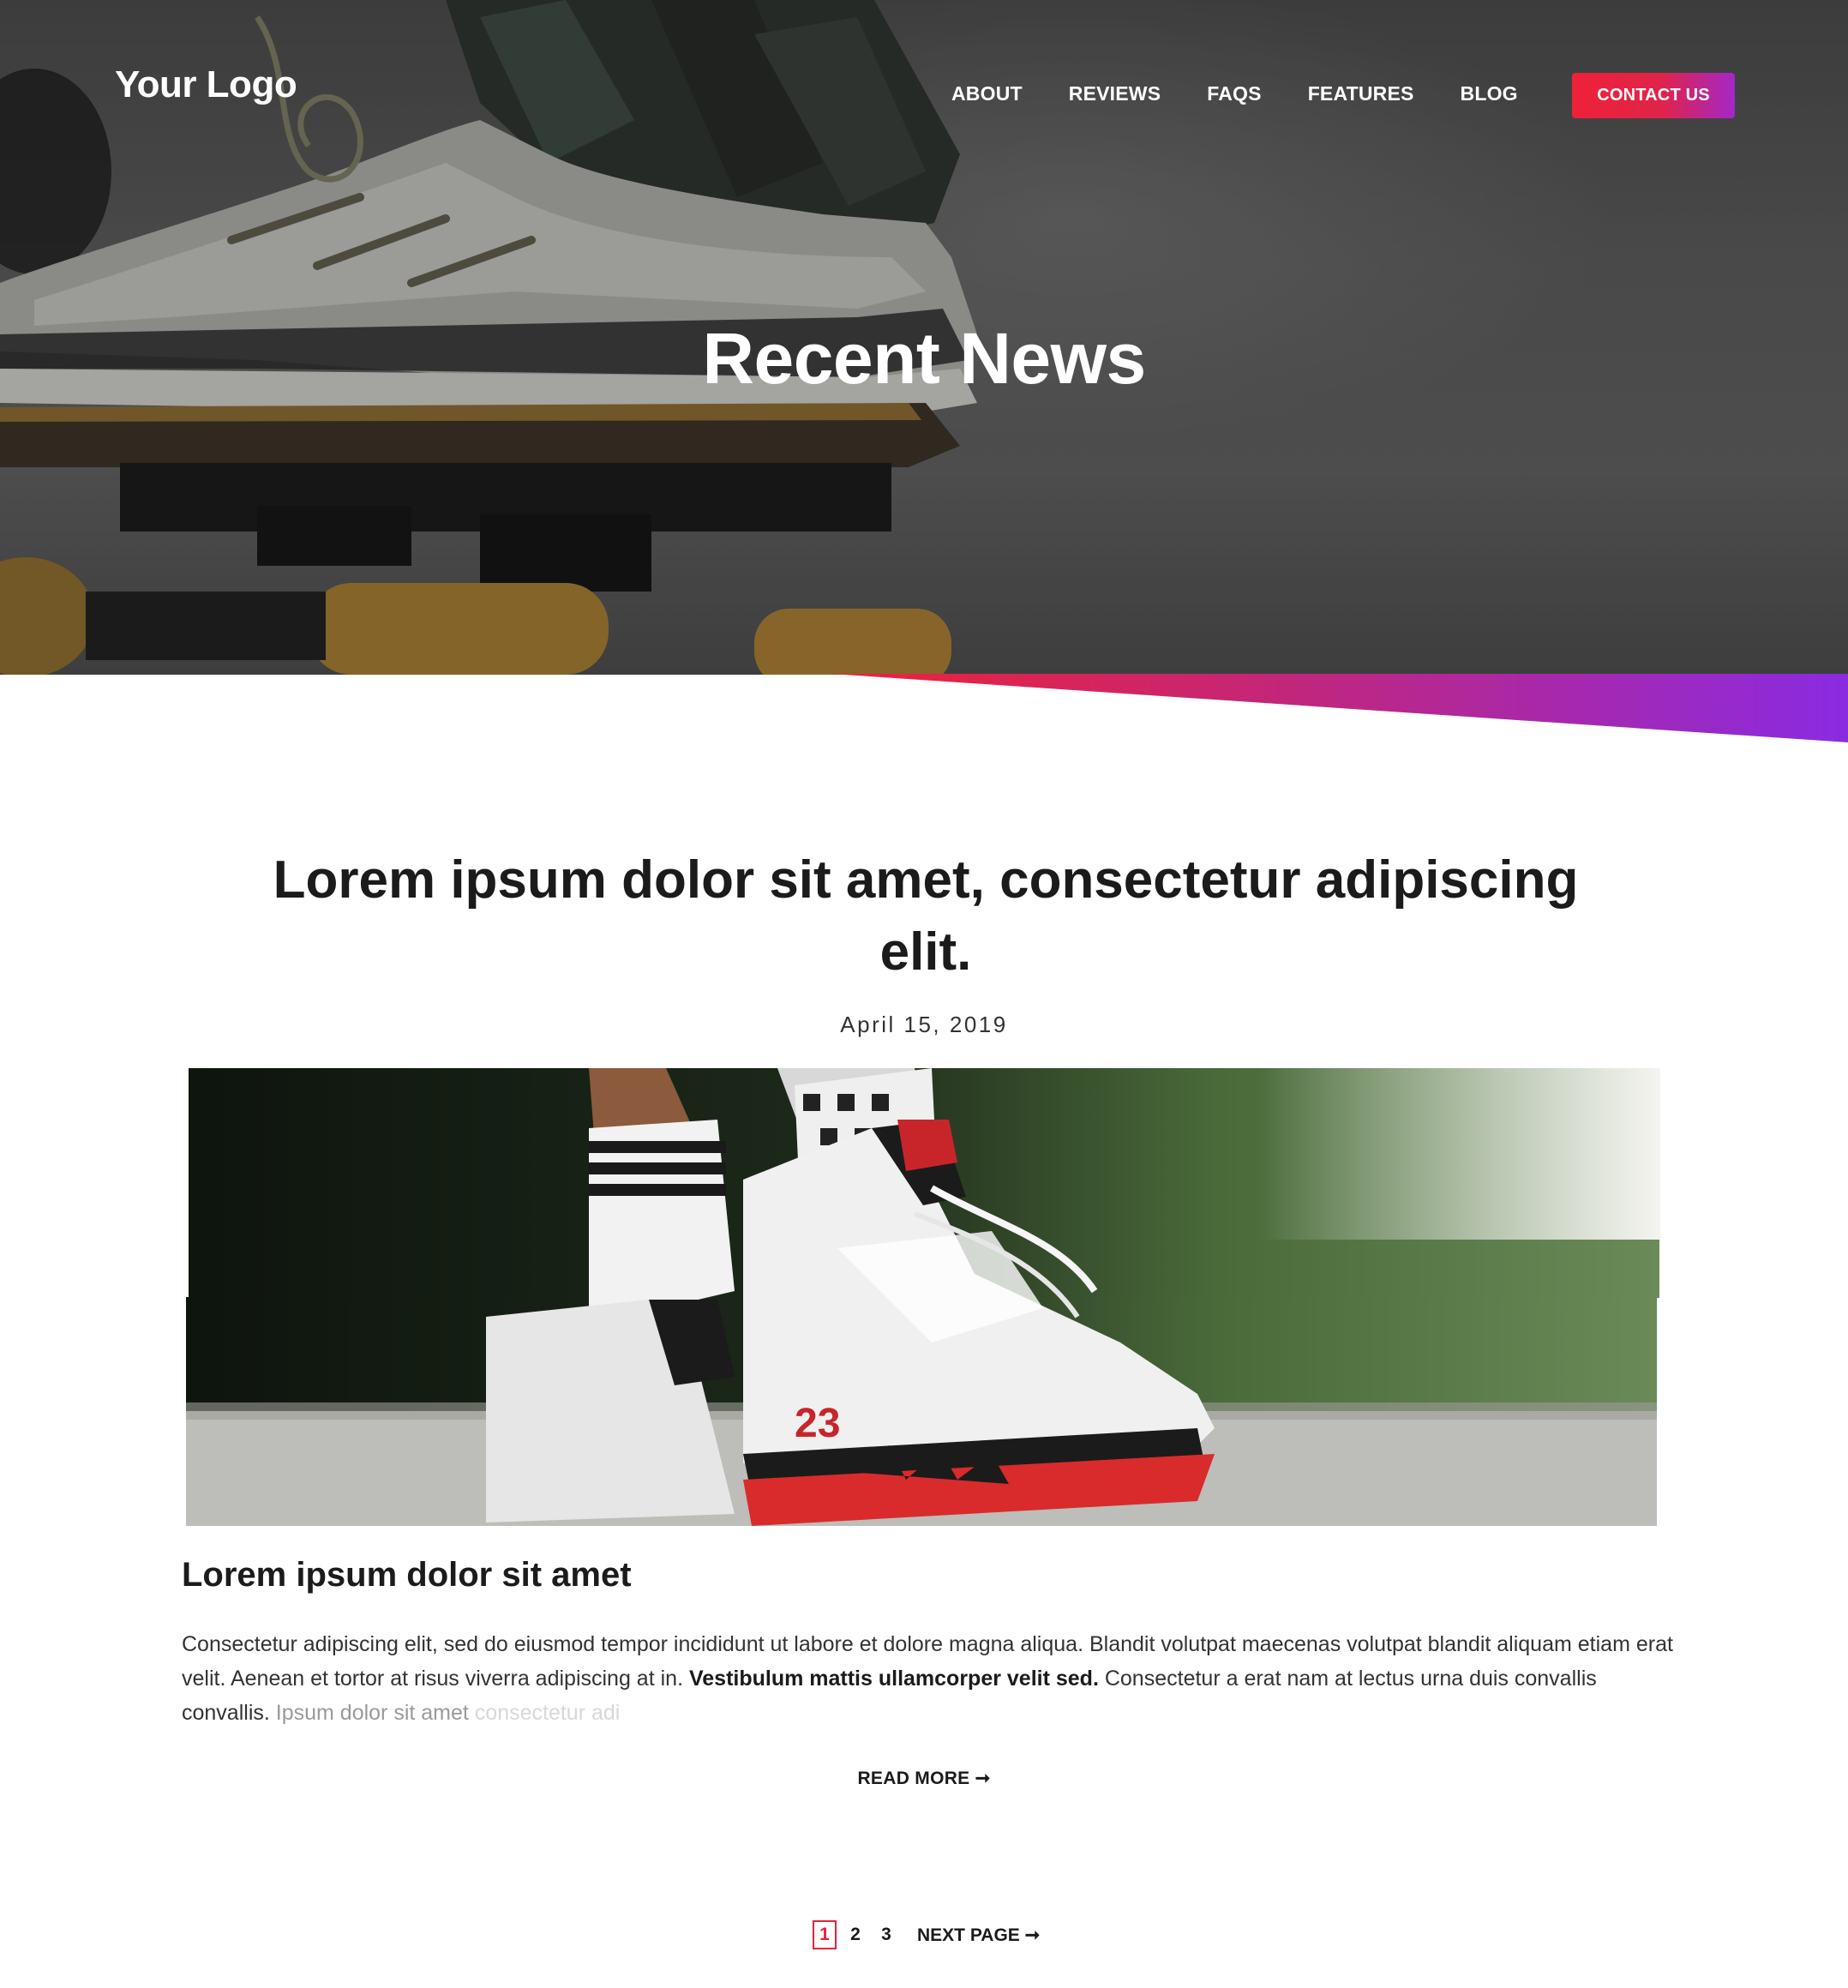 This screenshot has height=1988, width=1848. I want to click on nav-features: FEATURES, so click(1361, 93).